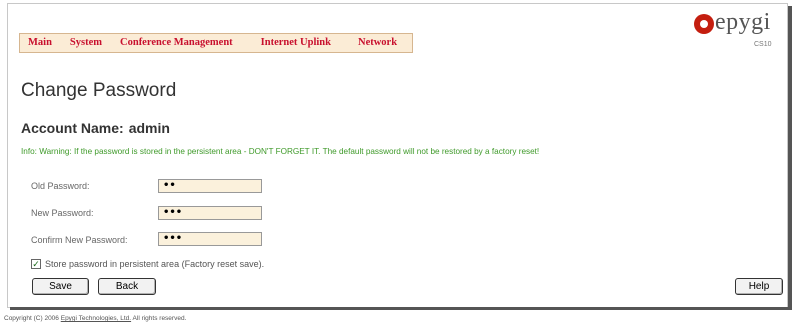 Image resolution: width=793 pixels, height=330 pixels. What do you see at coordinates (210, 186) in the screenshot?
I see `old-password-field: ••` at bounding box center [210, 186].